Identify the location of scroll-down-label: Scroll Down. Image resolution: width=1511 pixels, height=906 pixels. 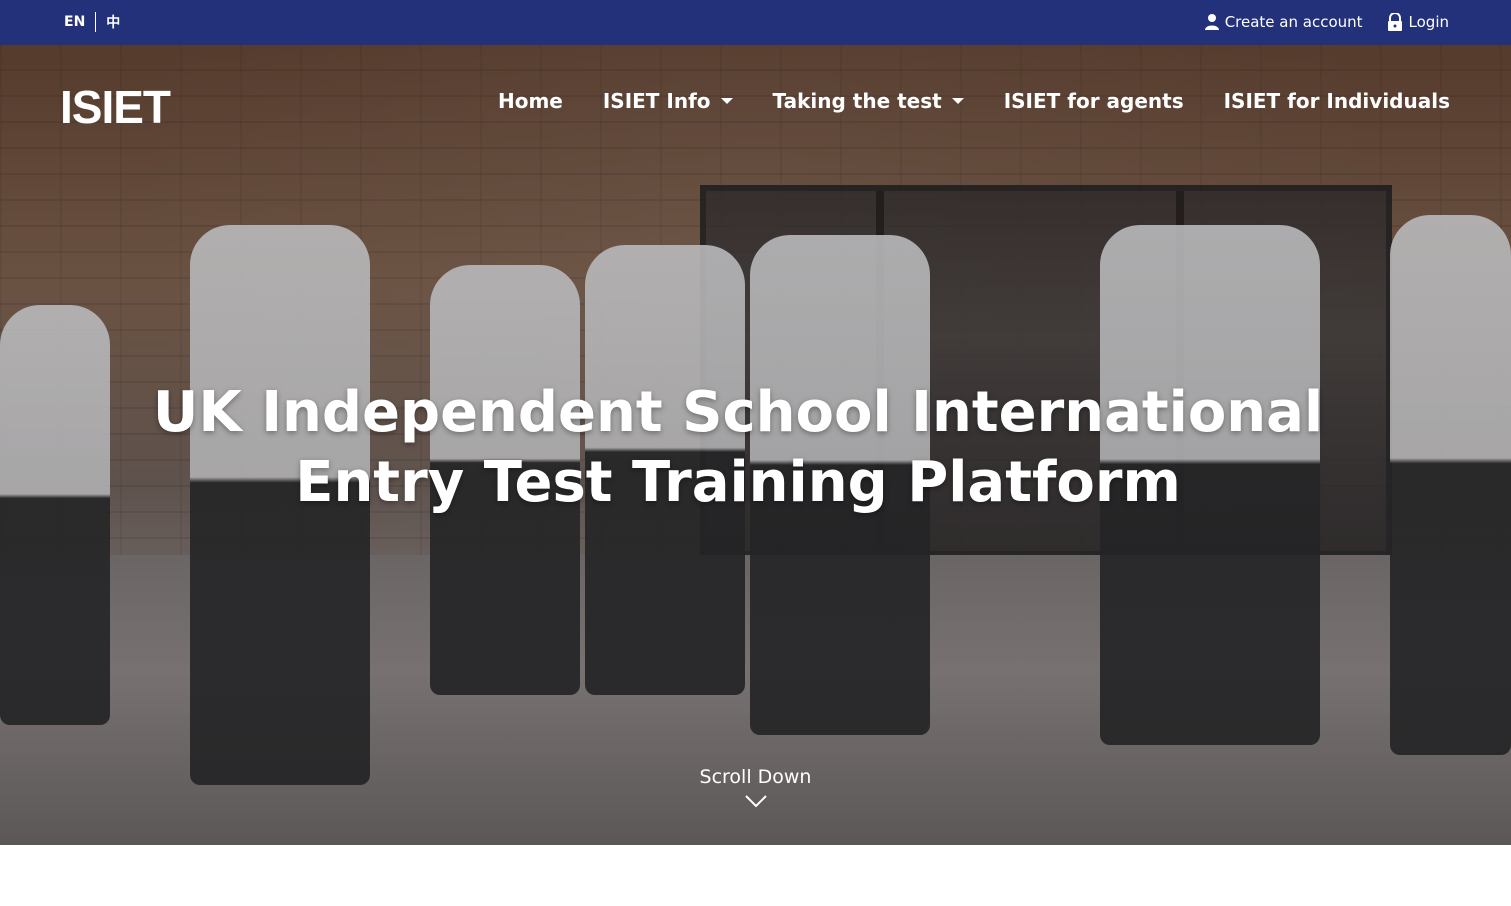
(755, 777).